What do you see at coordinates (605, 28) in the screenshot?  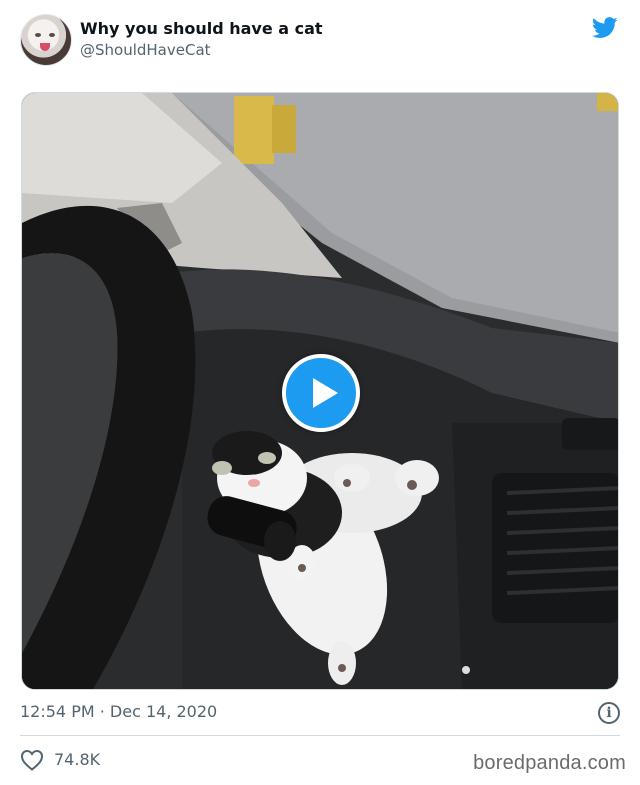 I see `twitter-bird-icon` at bounding box center [605, 28].